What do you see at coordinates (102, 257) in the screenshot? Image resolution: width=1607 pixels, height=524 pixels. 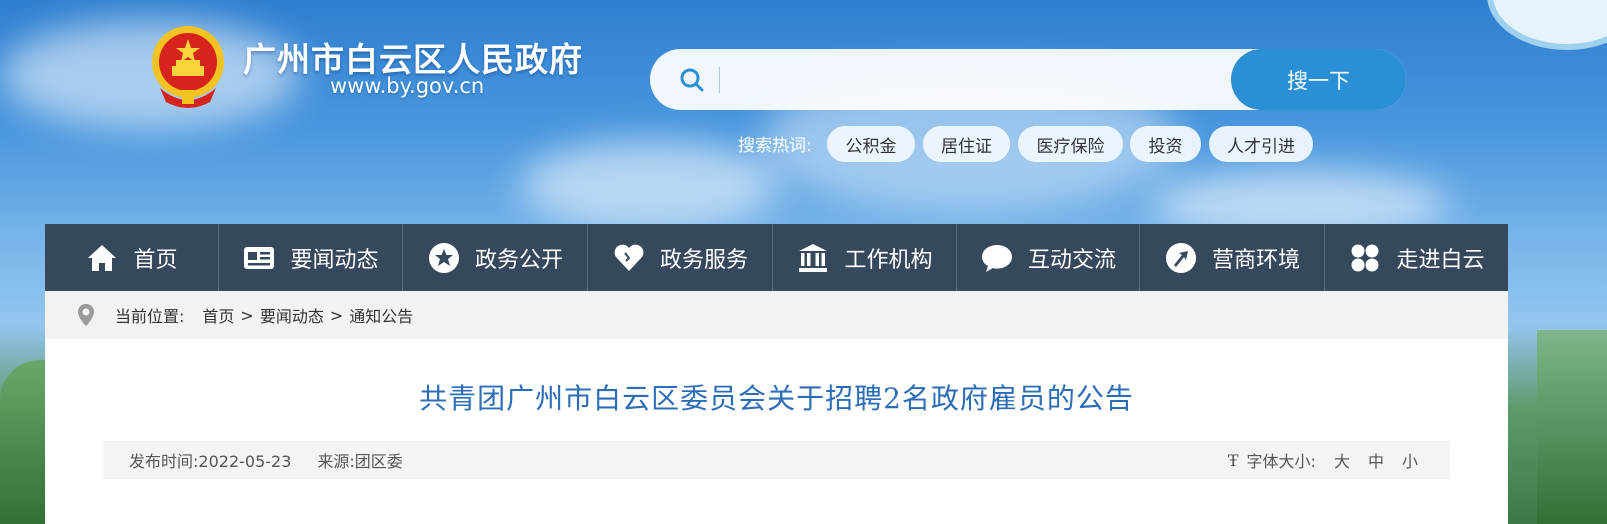 I see `home-icon` at bounding box center [102, 257].